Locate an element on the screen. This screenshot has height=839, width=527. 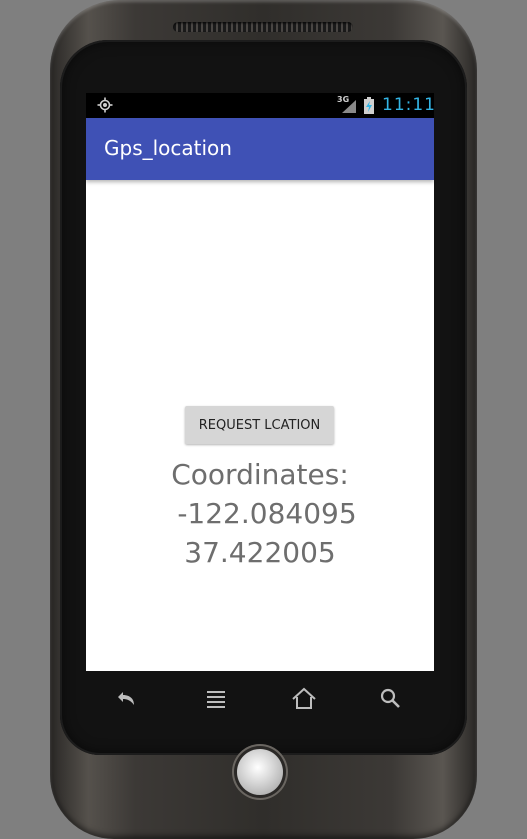
app-toolbar: Gps_location is located at coordinates (260, 149).